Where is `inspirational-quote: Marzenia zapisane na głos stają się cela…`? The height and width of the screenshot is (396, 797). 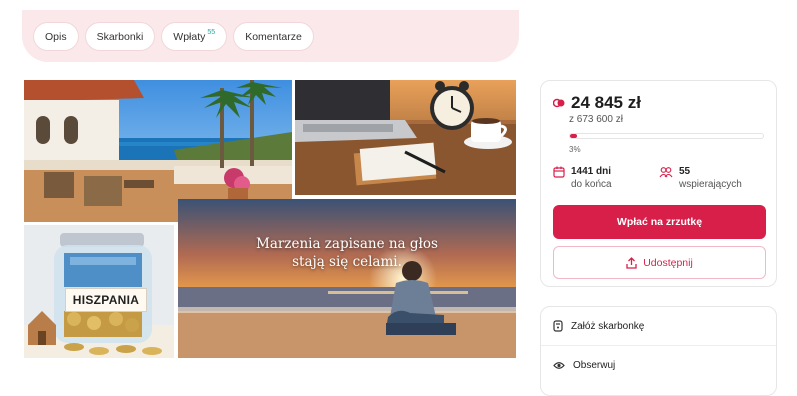 inspirational-quote: Marzenia zapisane na głos stają się cela… is located at coordinates (347, 253).